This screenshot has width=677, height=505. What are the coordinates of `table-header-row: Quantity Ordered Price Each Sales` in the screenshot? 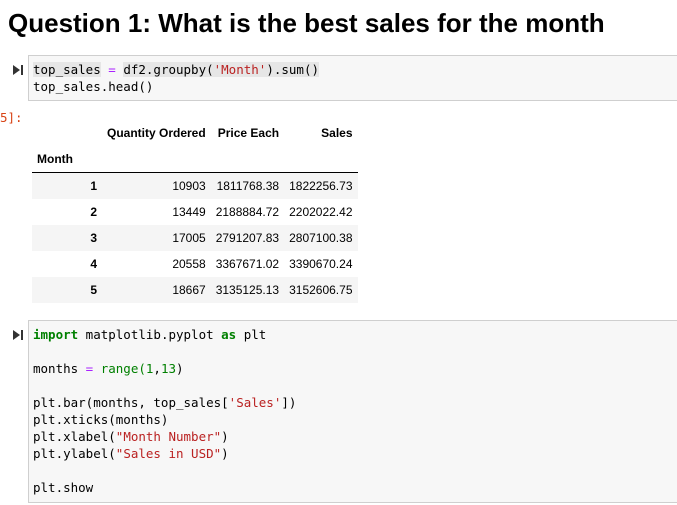 It's located at (195, 133).